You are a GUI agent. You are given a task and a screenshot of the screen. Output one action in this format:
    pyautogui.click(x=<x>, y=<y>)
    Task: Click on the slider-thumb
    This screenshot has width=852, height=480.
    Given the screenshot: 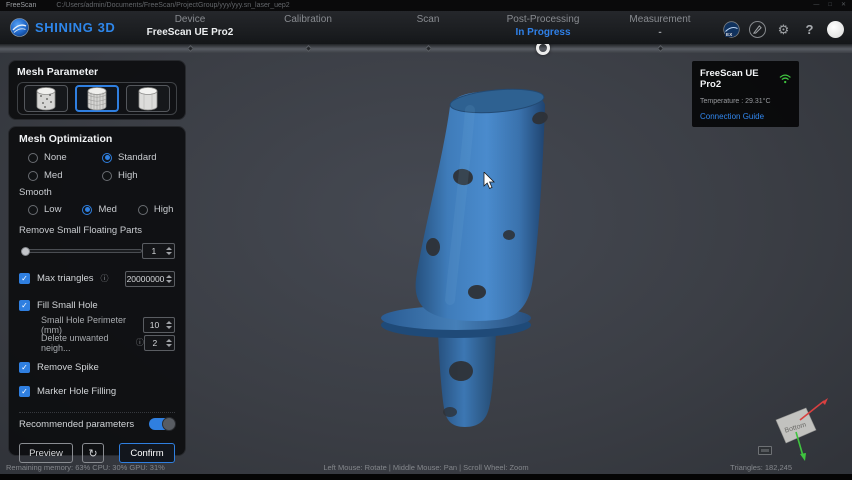 What is the action you would take?
    pyautogui.click(x=25, y=251)
    